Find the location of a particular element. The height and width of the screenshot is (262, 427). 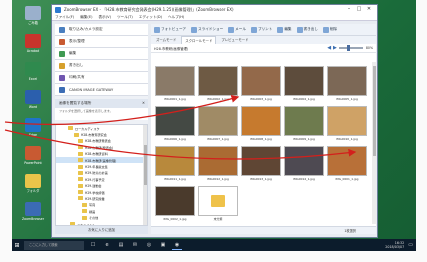

taskbar-app-icon: ◉ is located at coordinates (177, 245).